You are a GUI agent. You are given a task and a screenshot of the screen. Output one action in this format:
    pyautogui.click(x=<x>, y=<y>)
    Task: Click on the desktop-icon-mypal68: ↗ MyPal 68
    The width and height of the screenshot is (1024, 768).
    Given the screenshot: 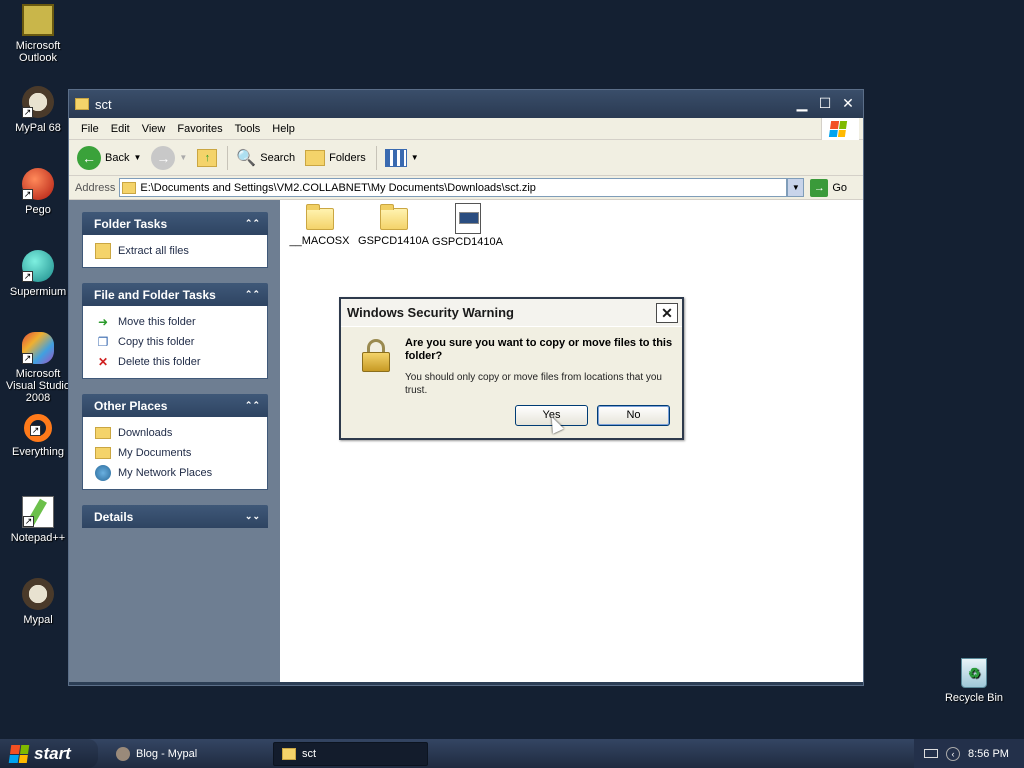 What is the action you would take?
    pyautogui.click(x=38, y=110)
    